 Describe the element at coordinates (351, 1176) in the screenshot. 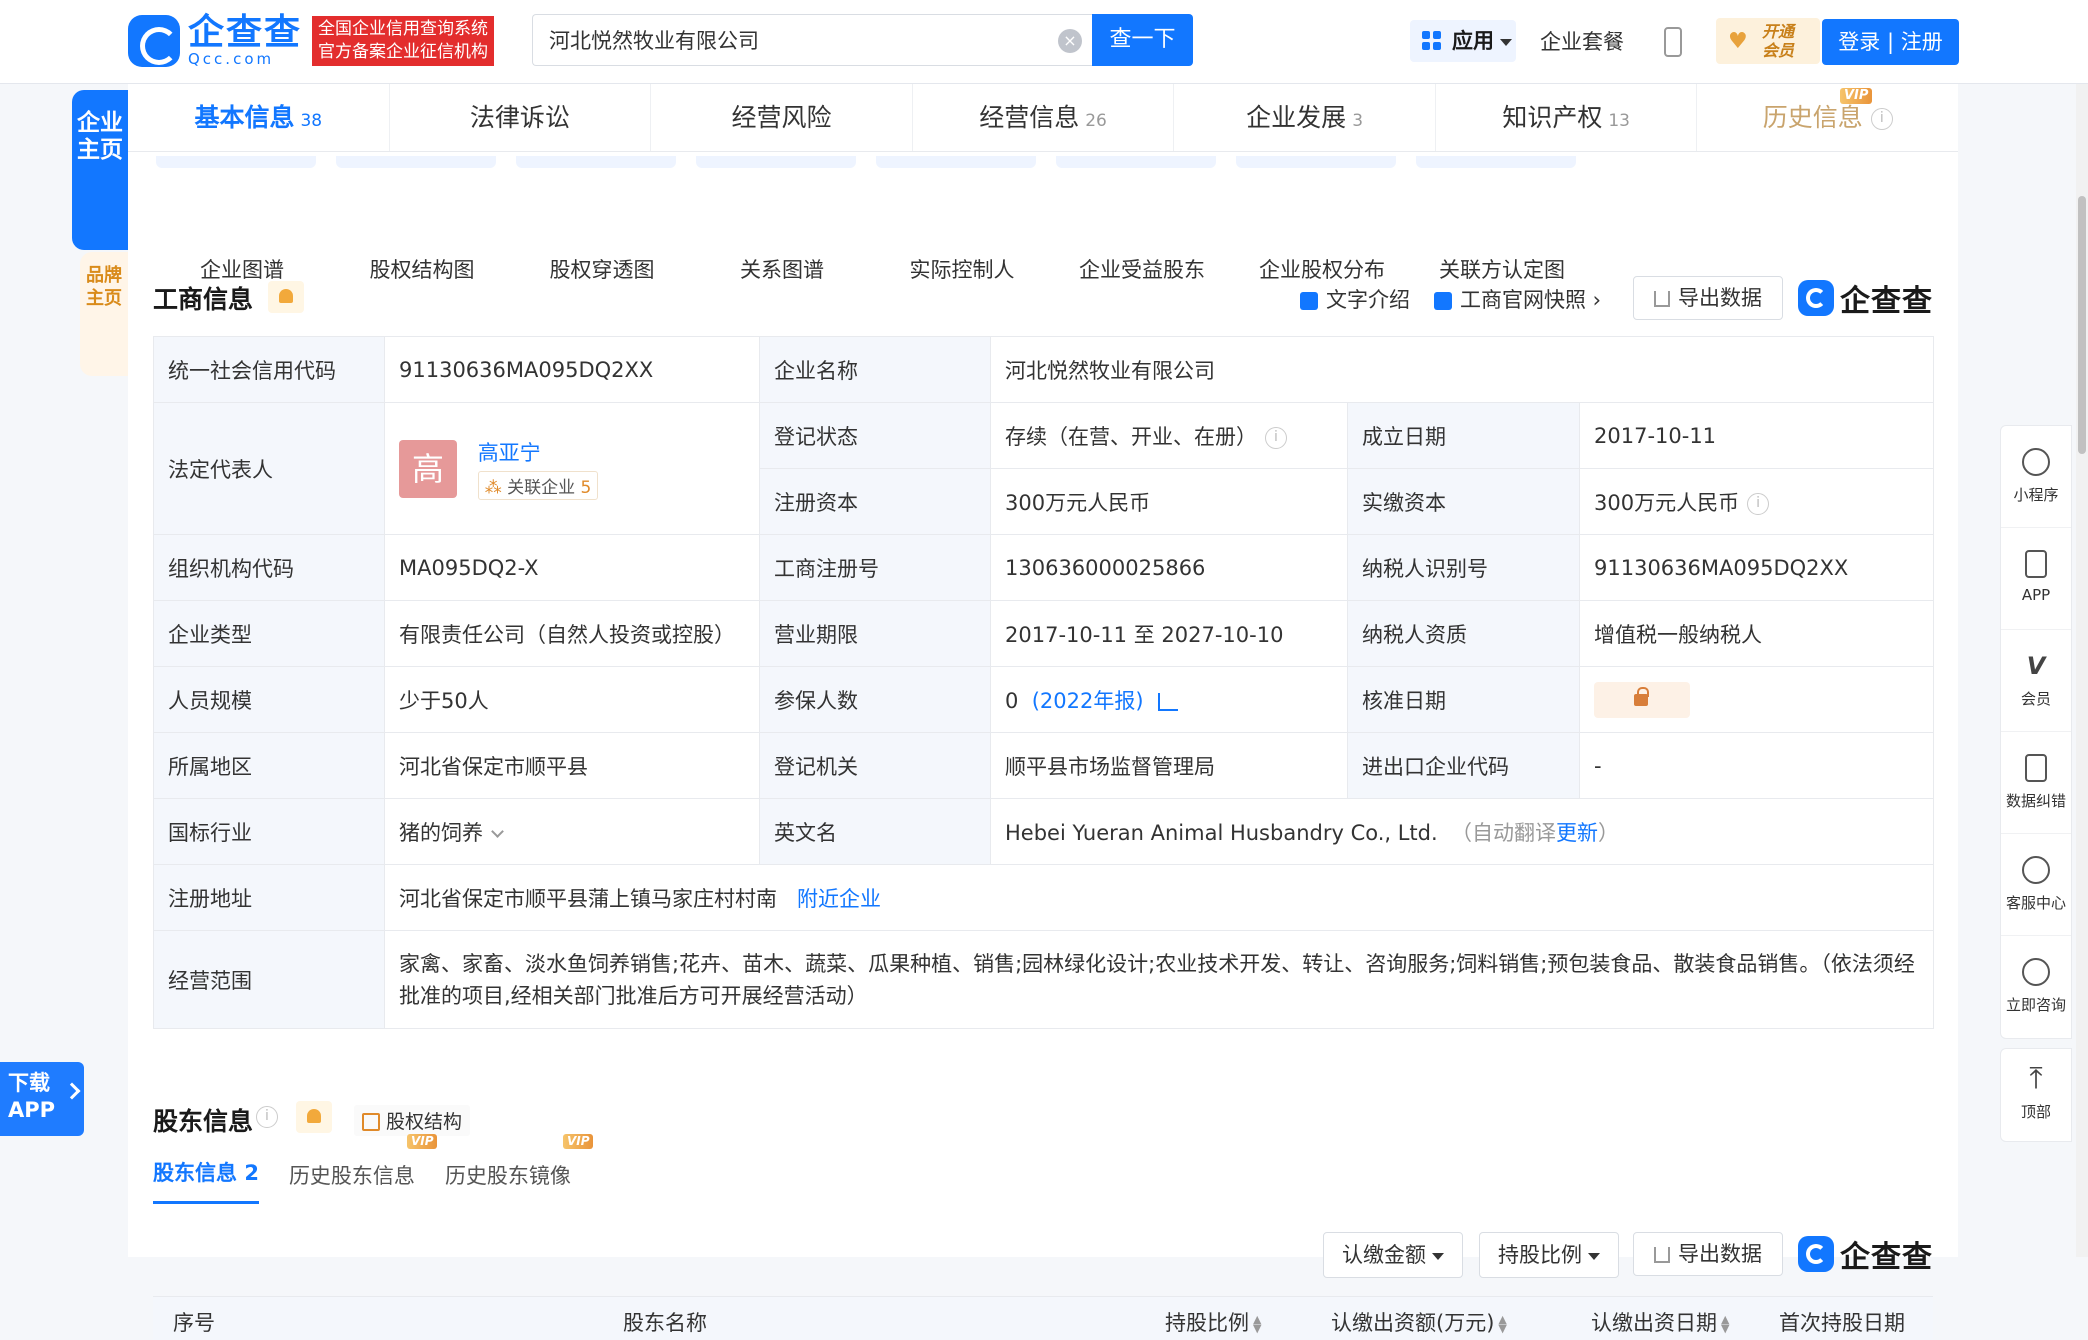

I see `tab-label: 历史股东信息` at that location.